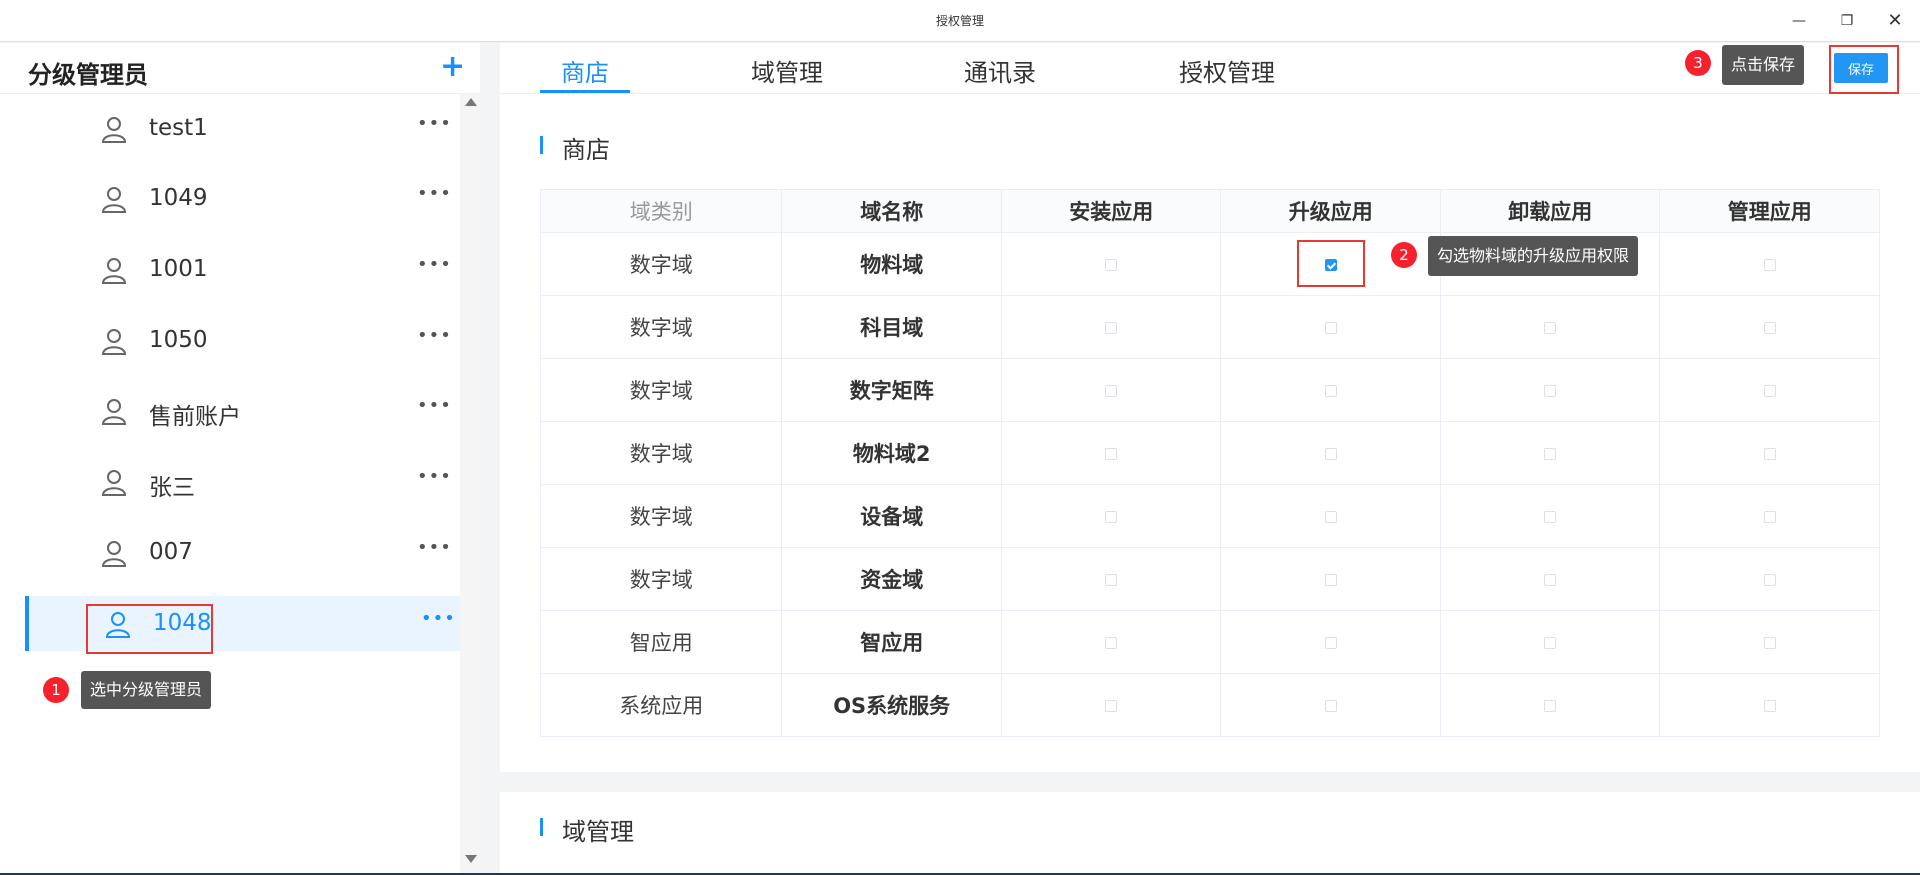  Describe the element at coordinates (1210, 833) in the screenshot. I see `domain-section: 域管理` at that location.